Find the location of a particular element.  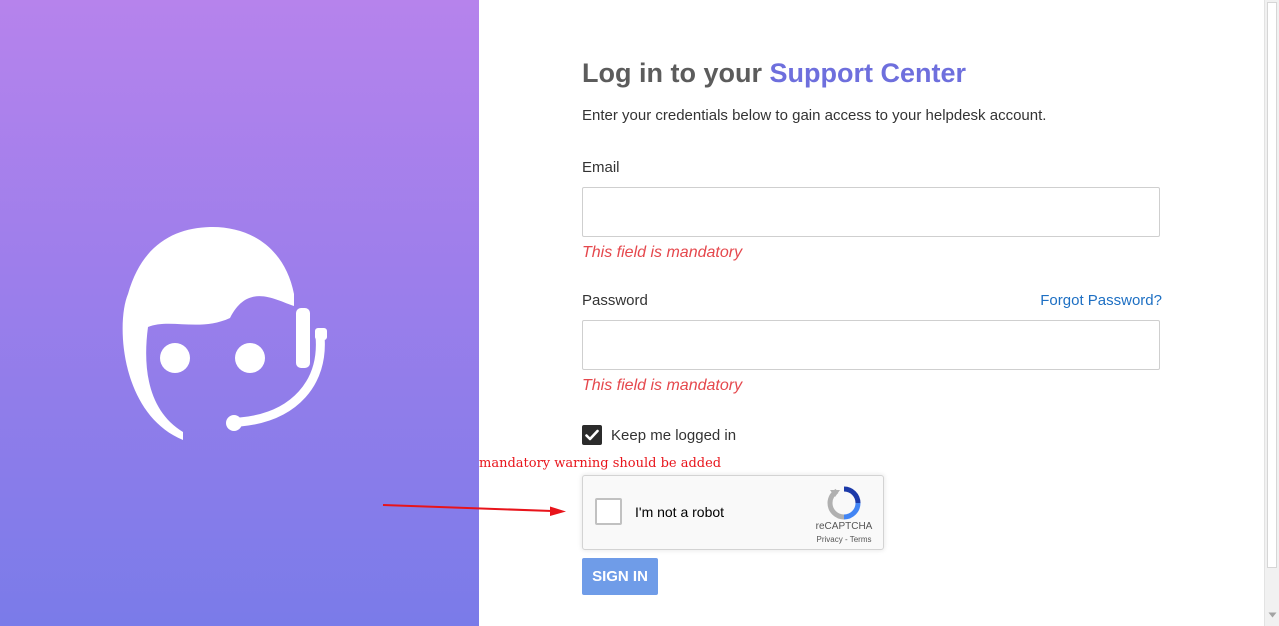

scroll-down-arrow-icon is located at coordinates (1272, 615).